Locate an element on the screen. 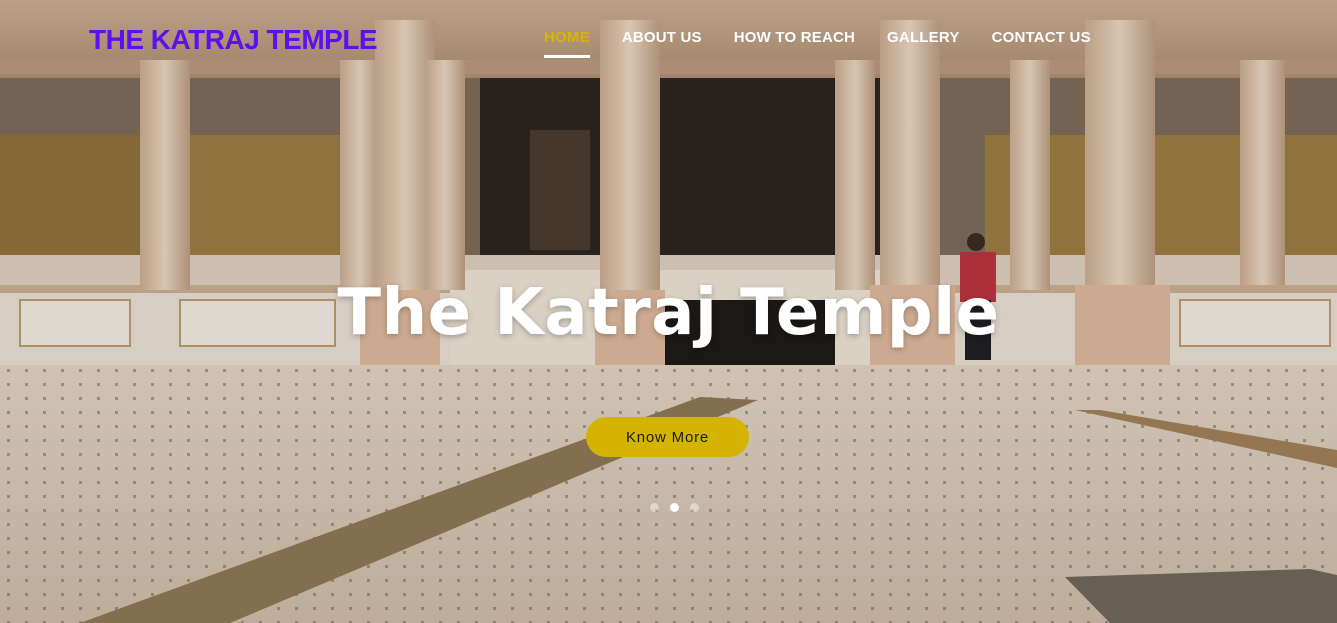  nav-item-about-us: ABOUT US is located at coordinates (662, 43).